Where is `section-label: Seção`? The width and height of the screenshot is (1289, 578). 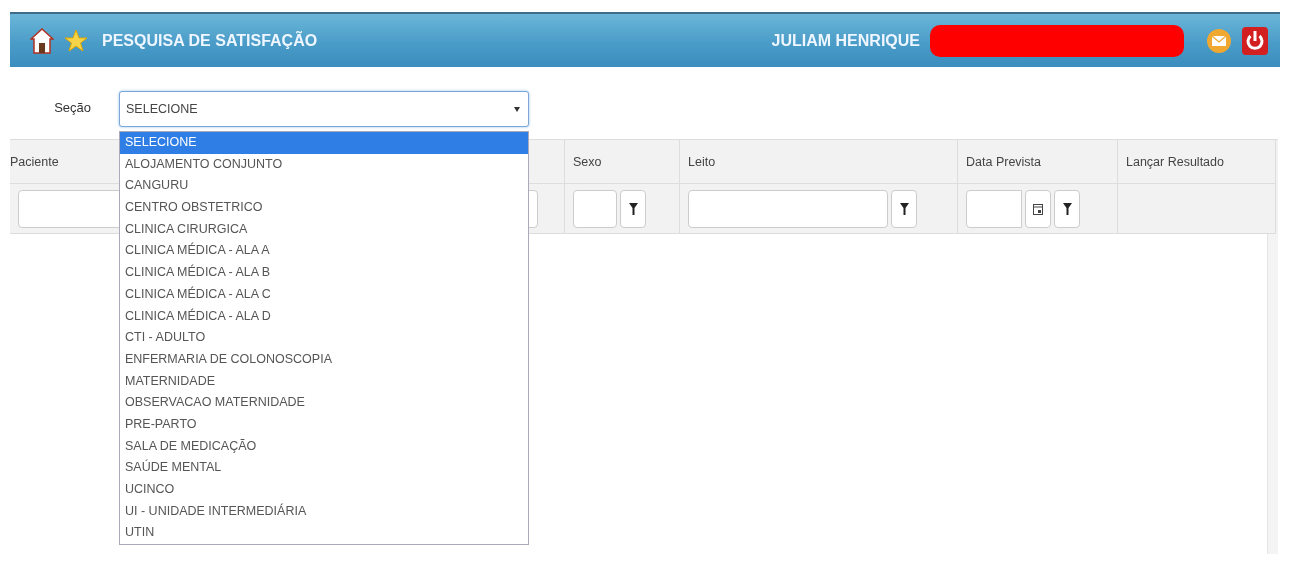 section-label: Seção is located at coordinates (72, 107).